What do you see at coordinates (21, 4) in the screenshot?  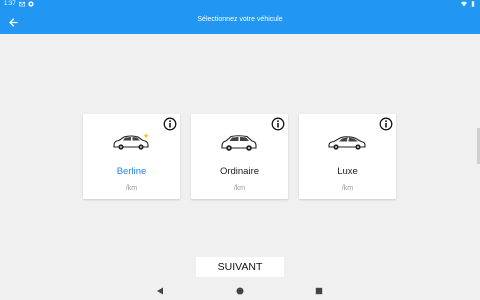 I see `gmail-icon` at bounding box center [21, 4].